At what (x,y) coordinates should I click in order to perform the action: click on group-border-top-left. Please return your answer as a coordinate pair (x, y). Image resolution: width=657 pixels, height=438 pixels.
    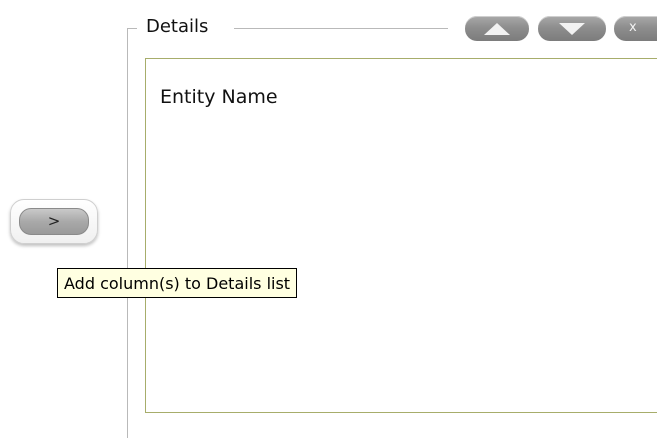
    Looking at the image, I should click on (132, 28).